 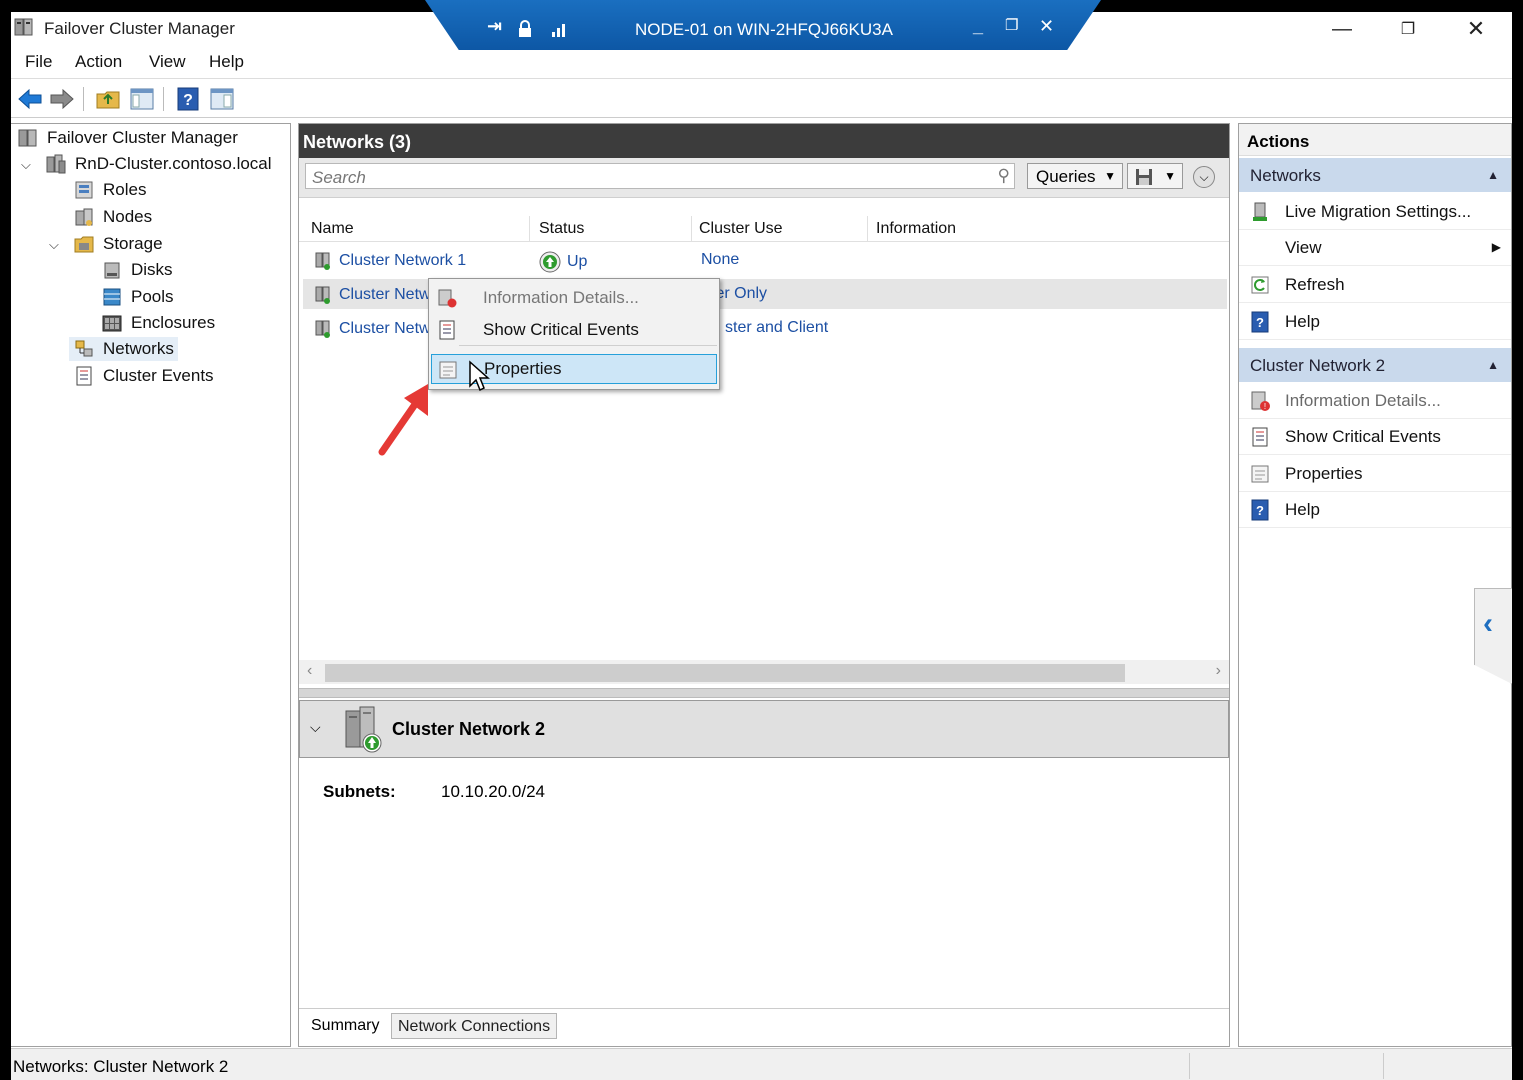 I want to click on close-button: ✕, so click(x=1476, y=29).